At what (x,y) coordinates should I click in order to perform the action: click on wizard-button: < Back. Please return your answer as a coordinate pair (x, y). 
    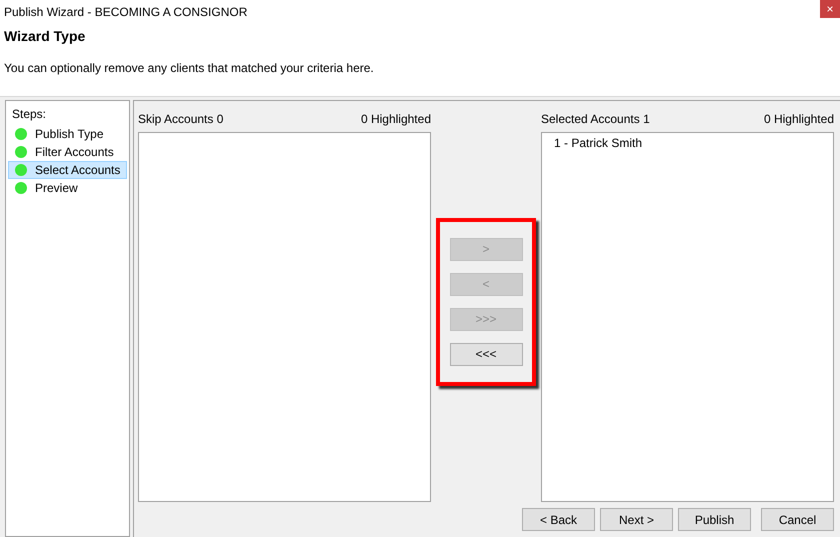
    Looking at the image, I should click on (558, 519).